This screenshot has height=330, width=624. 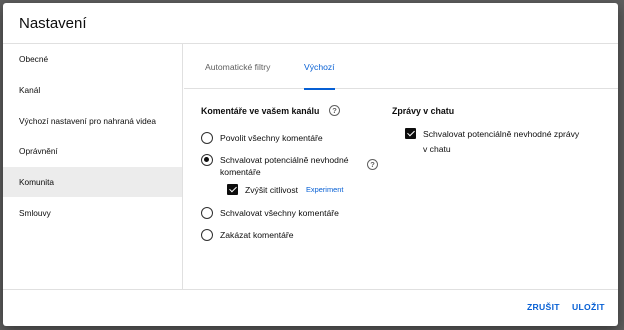 What do you see at coordinates (257, 235) in the screenshot?
I see `radio-label: Zakázat komentáře` at bounding box center [257, 235].